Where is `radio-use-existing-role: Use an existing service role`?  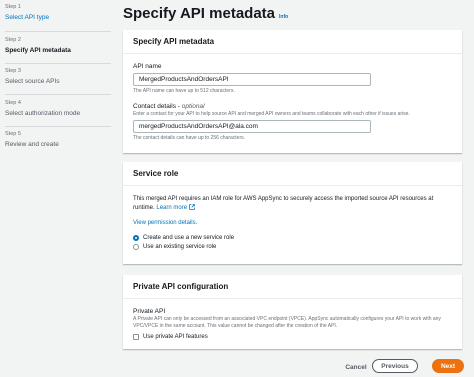
radio-use-existing-role: Use an existing service role is located at coordinates (292, 246).